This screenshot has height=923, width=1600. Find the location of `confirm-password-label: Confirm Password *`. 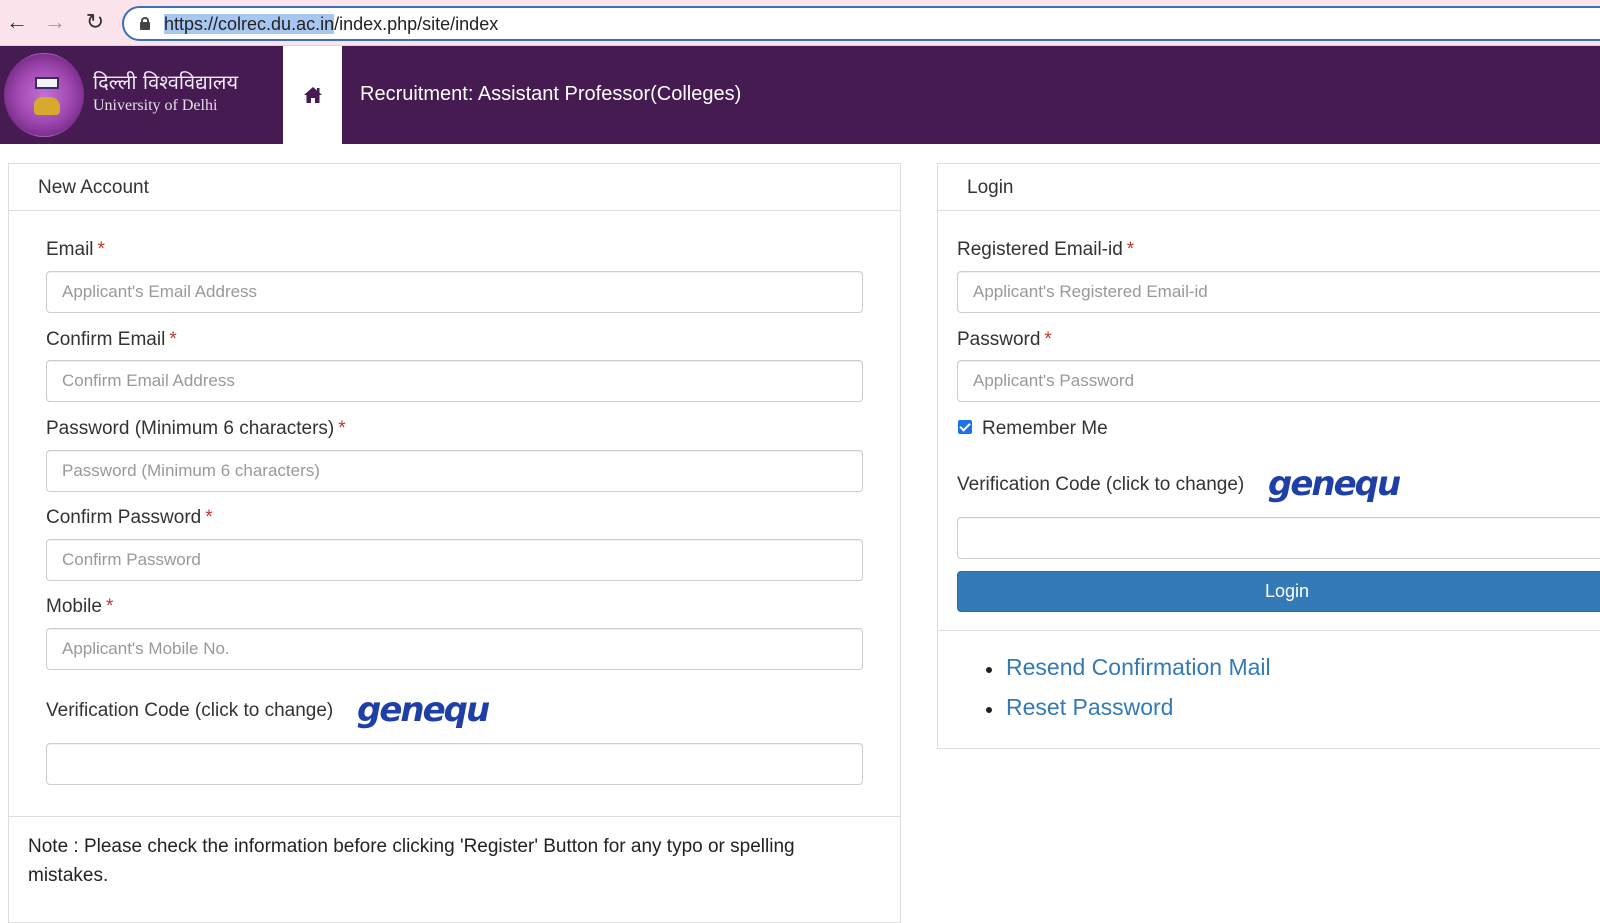

confirm-password-label: Confirm Password * is located at coordinates (129, 518).